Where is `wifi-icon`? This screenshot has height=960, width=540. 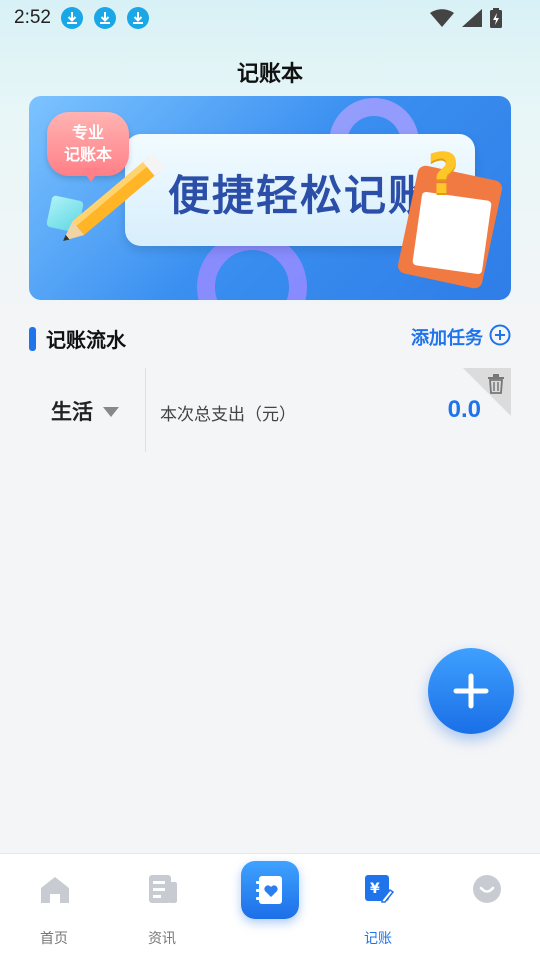
wifi-icon is located at coordinates (442, 20).